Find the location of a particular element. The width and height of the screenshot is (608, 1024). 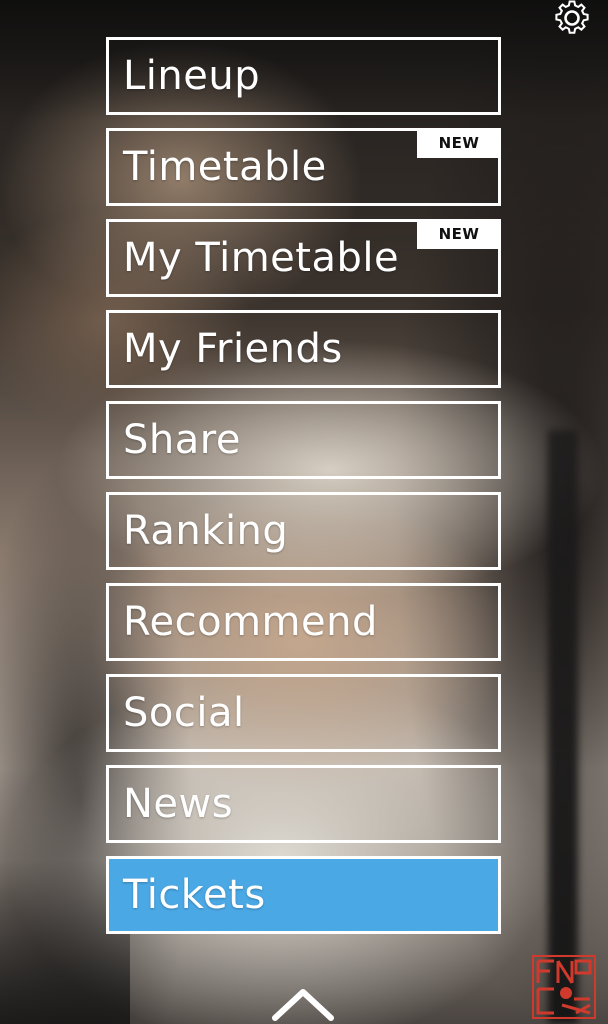

menu-item-share: Share is located at coordinates (303, 440).